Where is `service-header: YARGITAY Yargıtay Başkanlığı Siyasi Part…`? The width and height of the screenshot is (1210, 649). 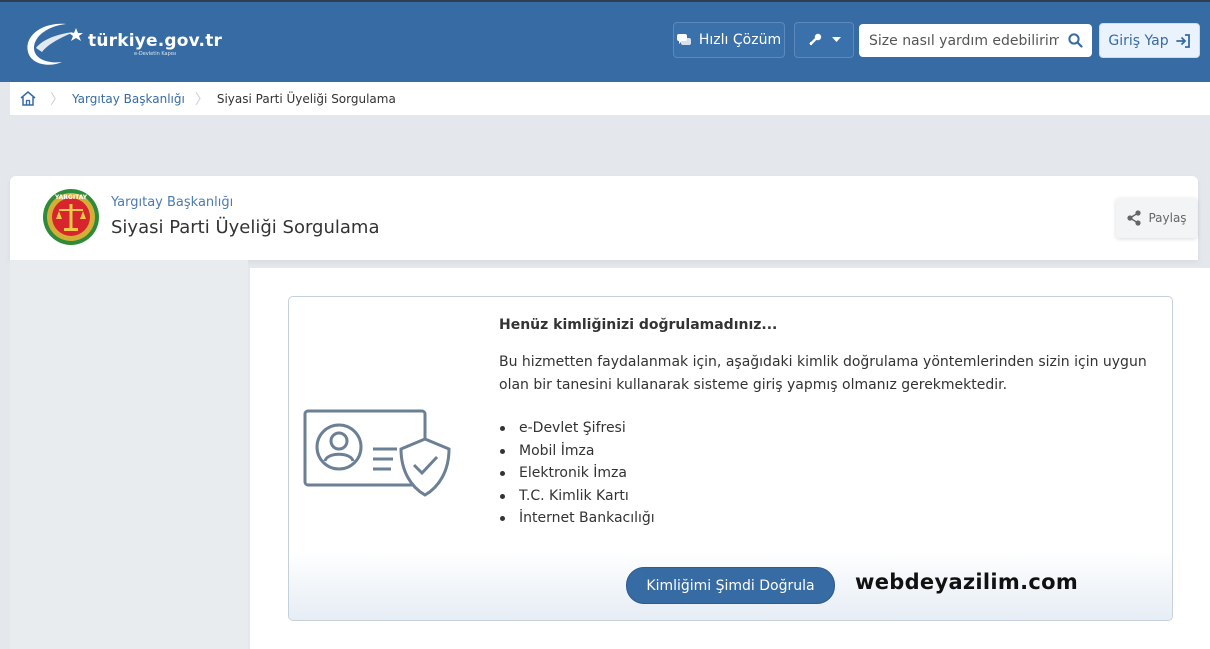
service-header: YARGITAY Yargıtay Başkanlığı Siyasi Part… is located at coordinates (604, 218).